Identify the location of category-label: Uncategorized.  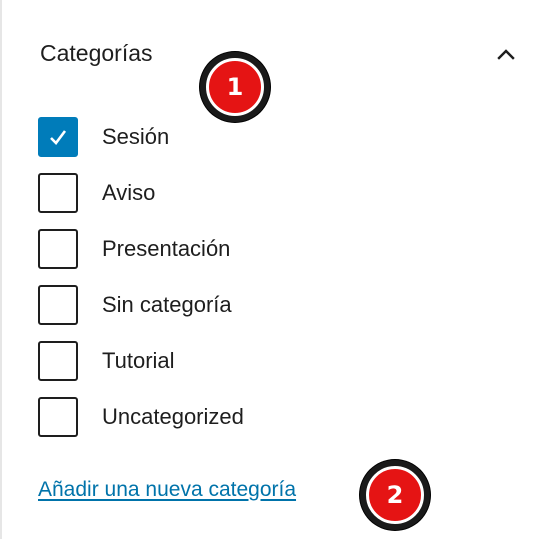
(173, 416).